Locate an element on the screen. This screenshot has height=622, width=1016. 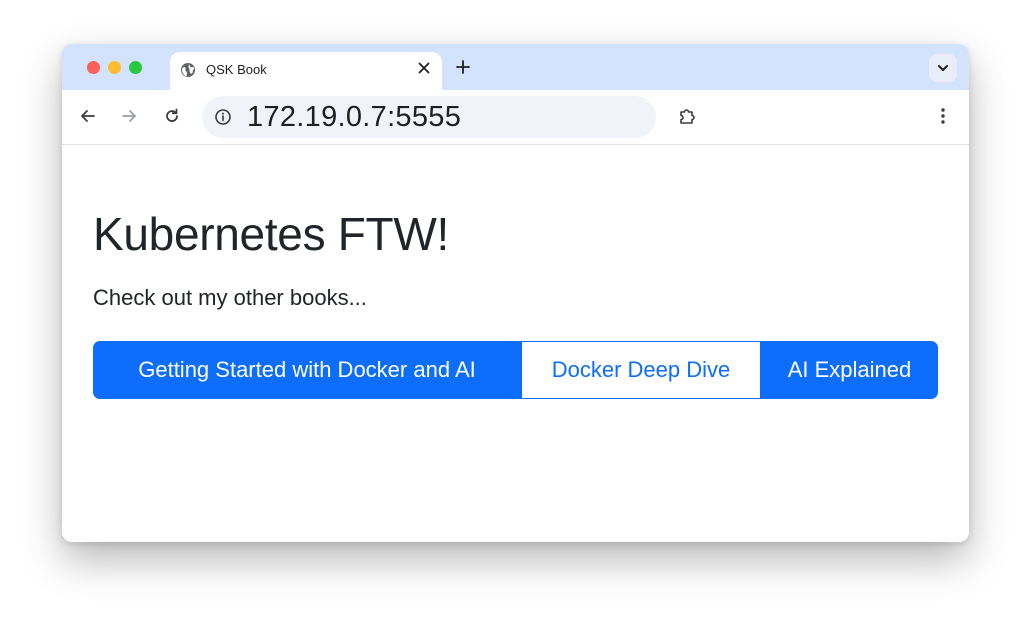
url-text: 172.19.0.7:5555 is located at coordinates (354, 117).